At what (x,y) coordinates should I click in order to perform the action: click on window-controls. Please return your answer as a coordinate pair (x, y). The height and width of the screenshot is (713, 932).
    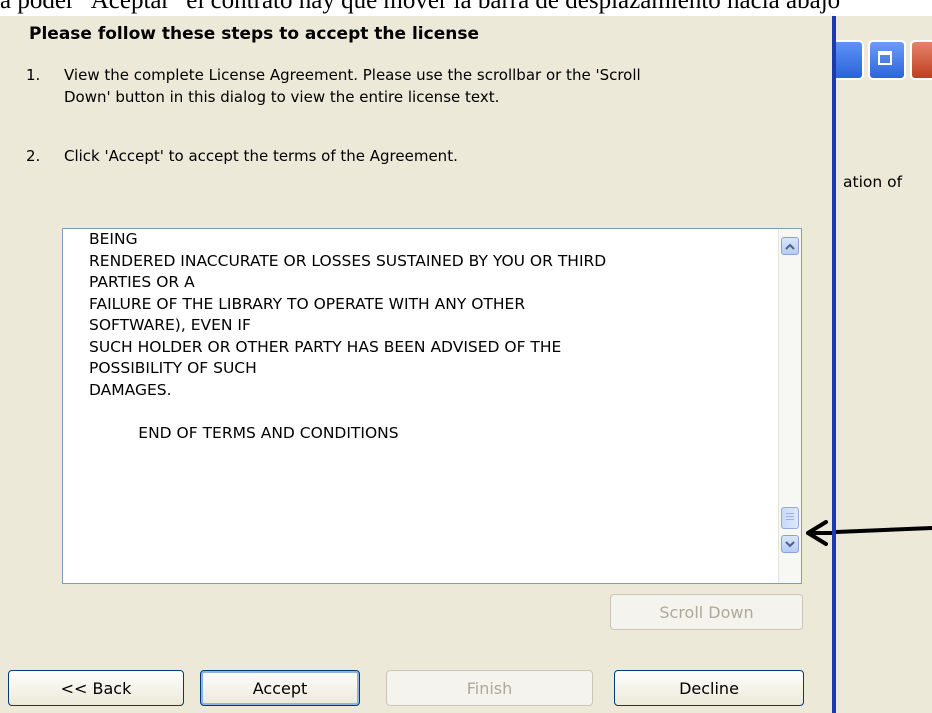
    Looking at the image, I should click on (884, 61).